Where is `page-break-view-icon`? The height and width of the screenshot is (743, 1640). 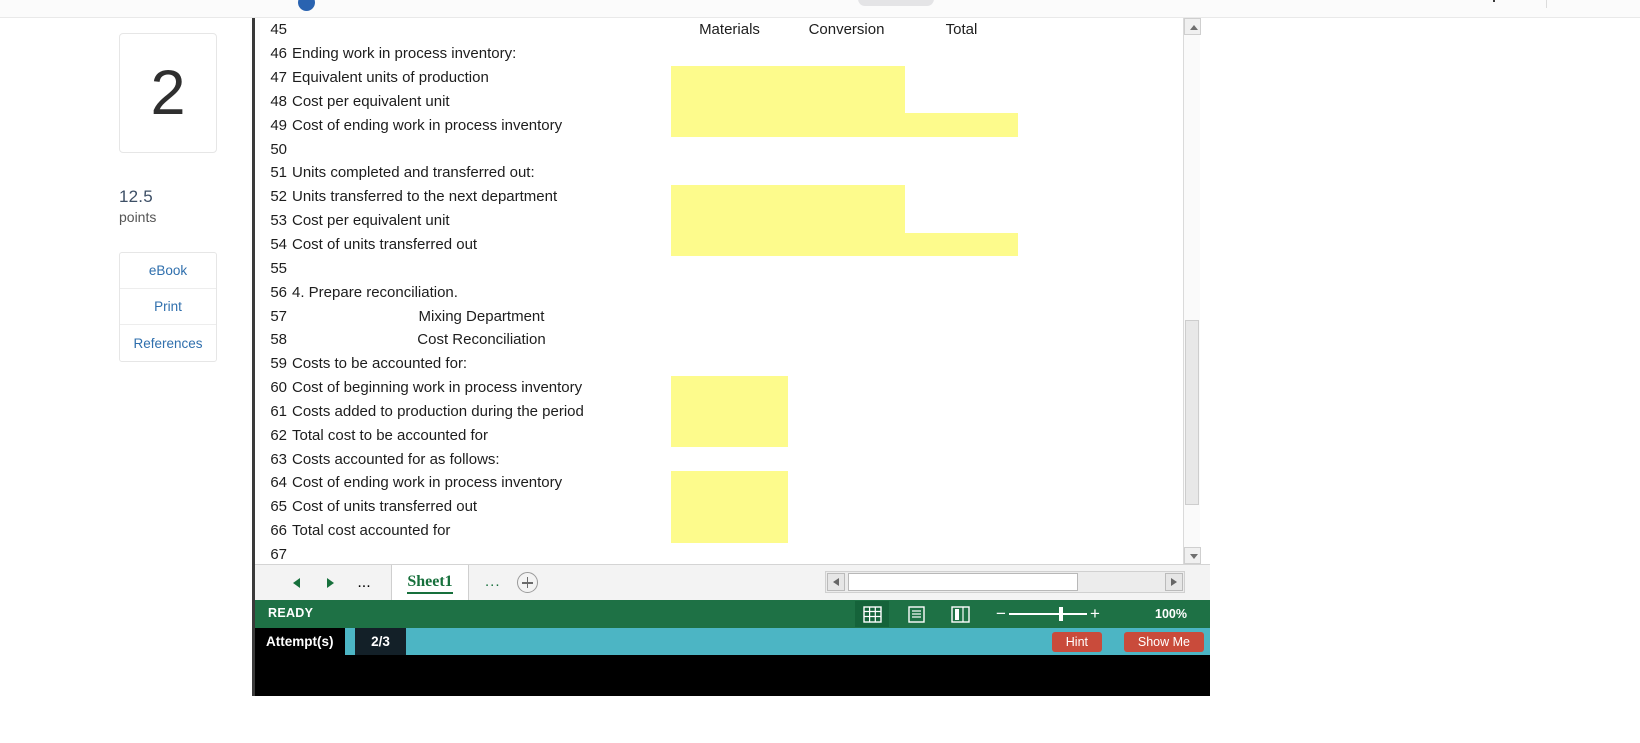
page-break-view-icon is located at coordinates (960, 614).